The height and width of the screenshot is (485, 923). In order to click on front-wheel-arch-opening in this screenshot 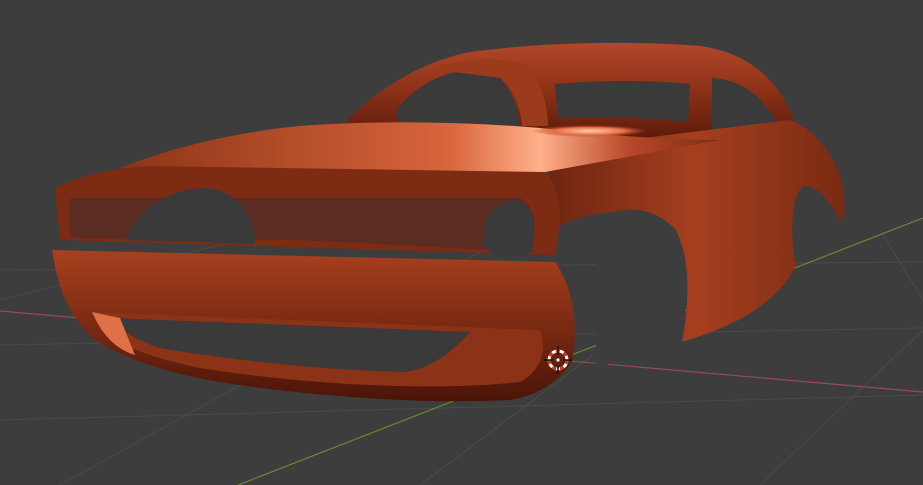, I will do `click(641, 288)`.